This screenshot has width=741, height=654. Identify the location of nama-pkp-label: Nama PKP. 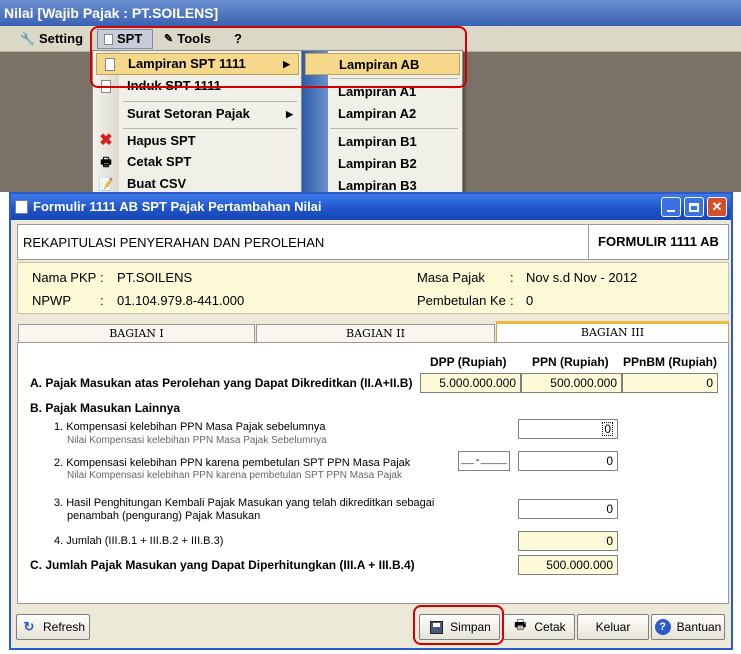
(64, 277).